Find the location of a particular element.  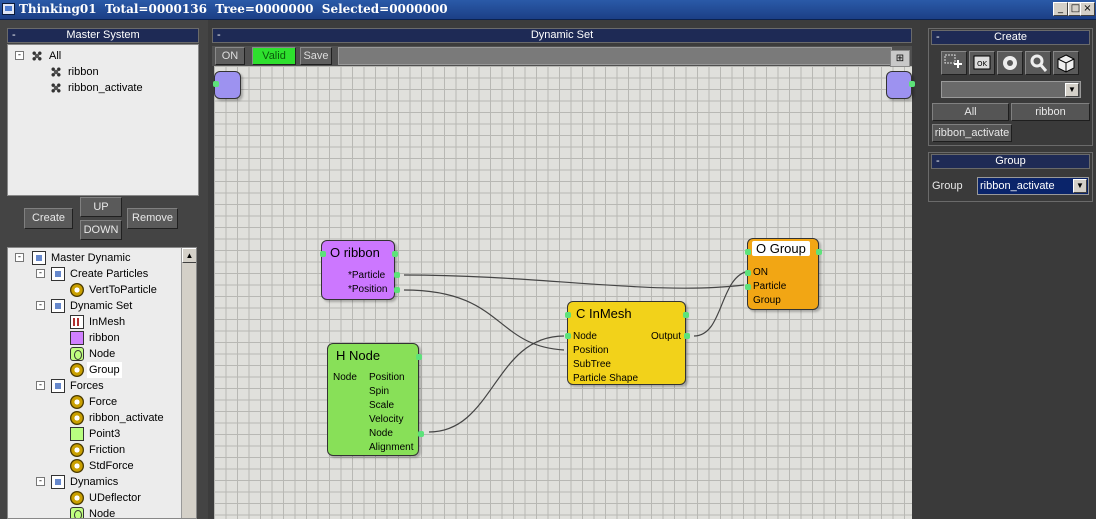

ribbon-button: ribbon is located at coordinates (1050, 112).